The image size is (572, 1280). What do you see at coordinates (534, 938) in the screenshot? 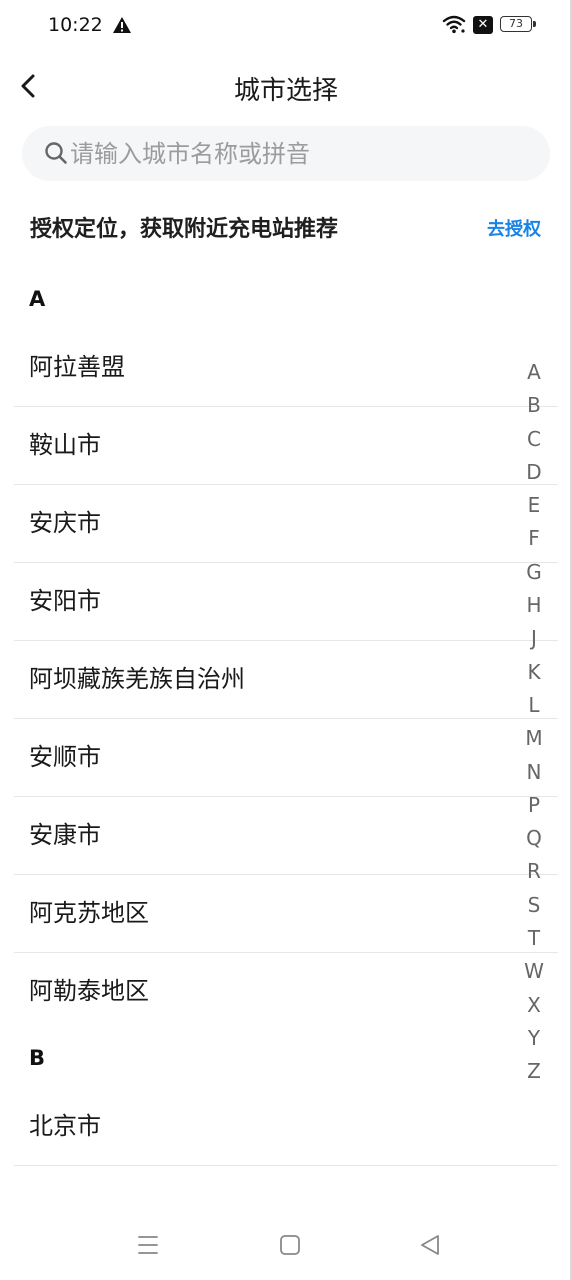
I see `index-letter: T` at bounding box center [534, 938].